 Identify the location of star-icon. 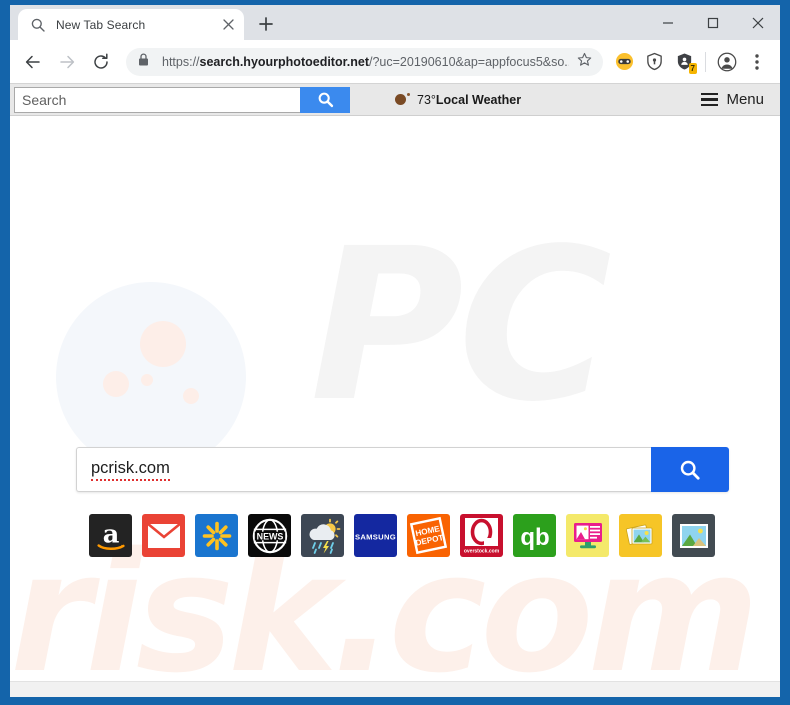
(585, 62).